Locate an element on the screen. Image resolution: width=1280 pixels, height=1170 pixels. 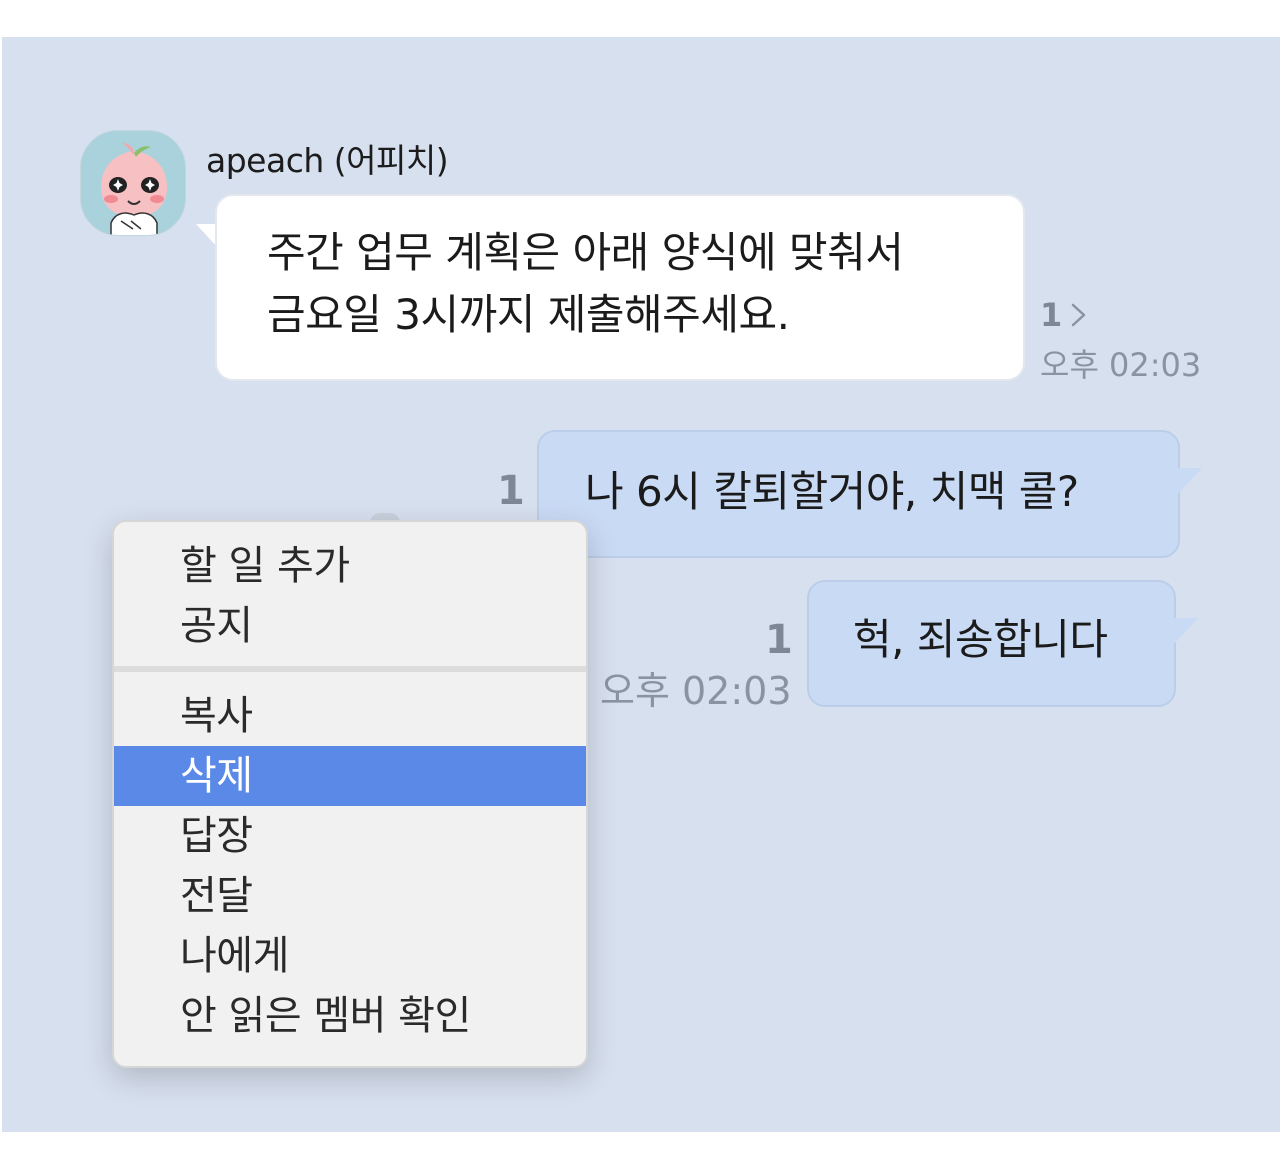
menu-item-delete: 삭제 is located at coordinates (350, 776).